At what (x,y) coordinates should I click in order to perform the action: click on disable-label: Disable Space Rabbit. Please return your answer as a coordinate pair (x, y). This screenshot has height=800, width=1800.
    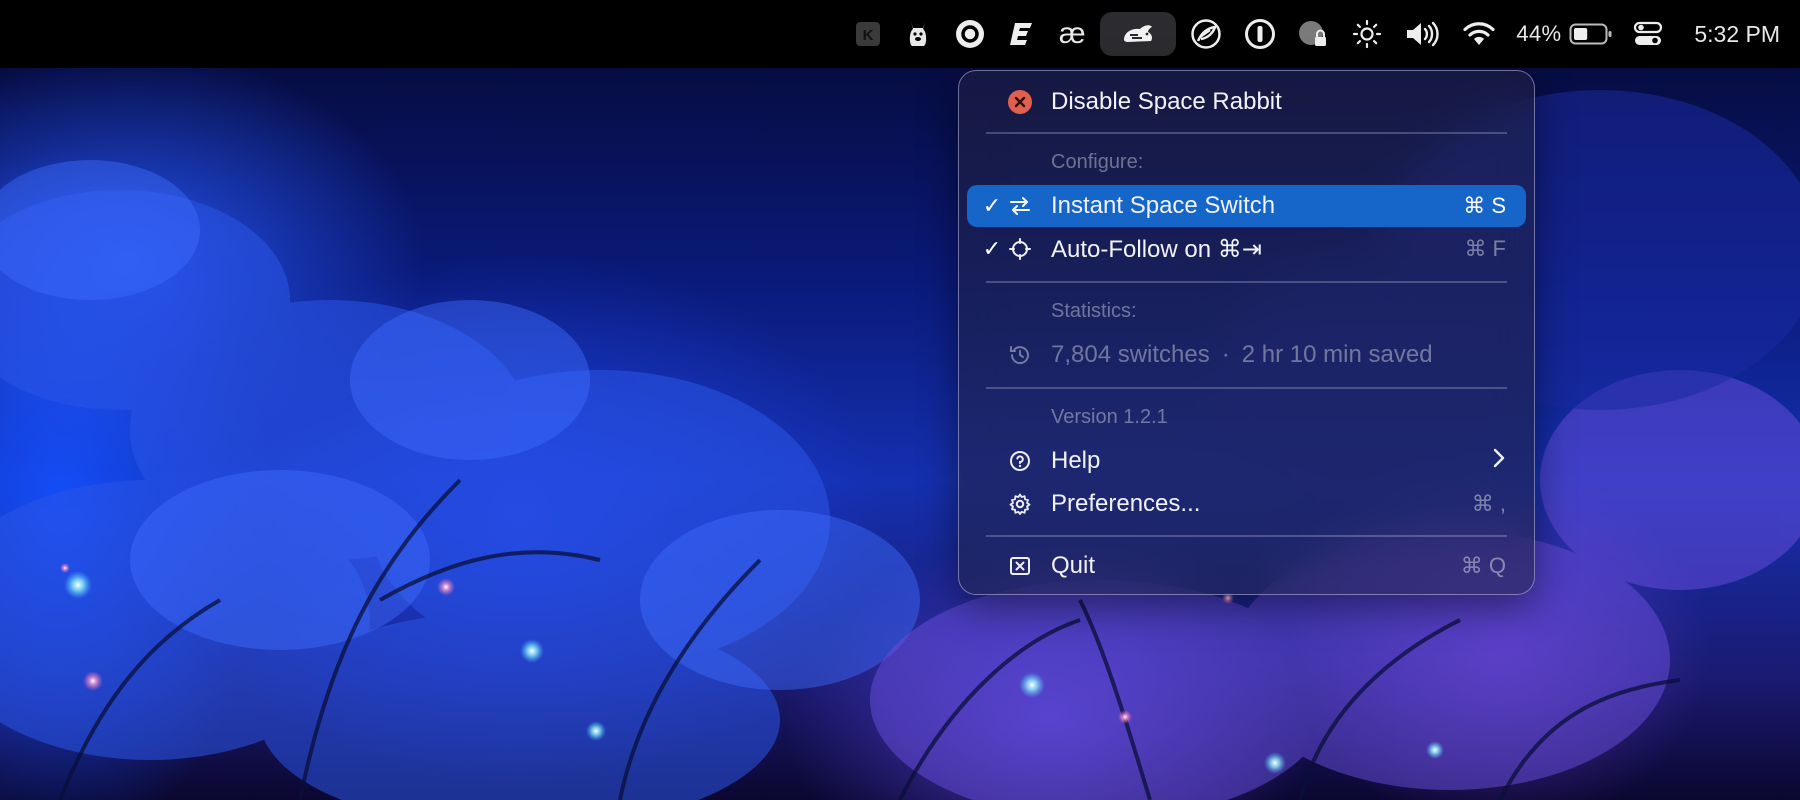
    Looking at the image, I should click on (1166, 101).